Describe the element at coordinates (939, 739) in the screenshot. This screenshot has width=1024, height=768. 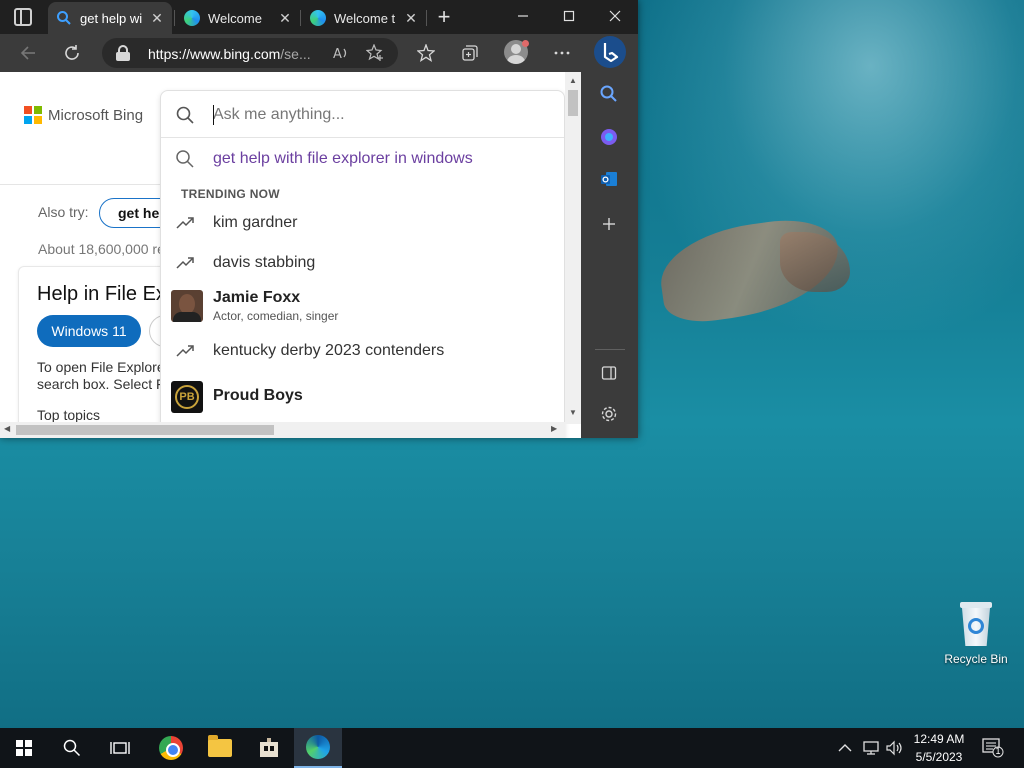
I see `clock-time: 12:49 AM` at that location.